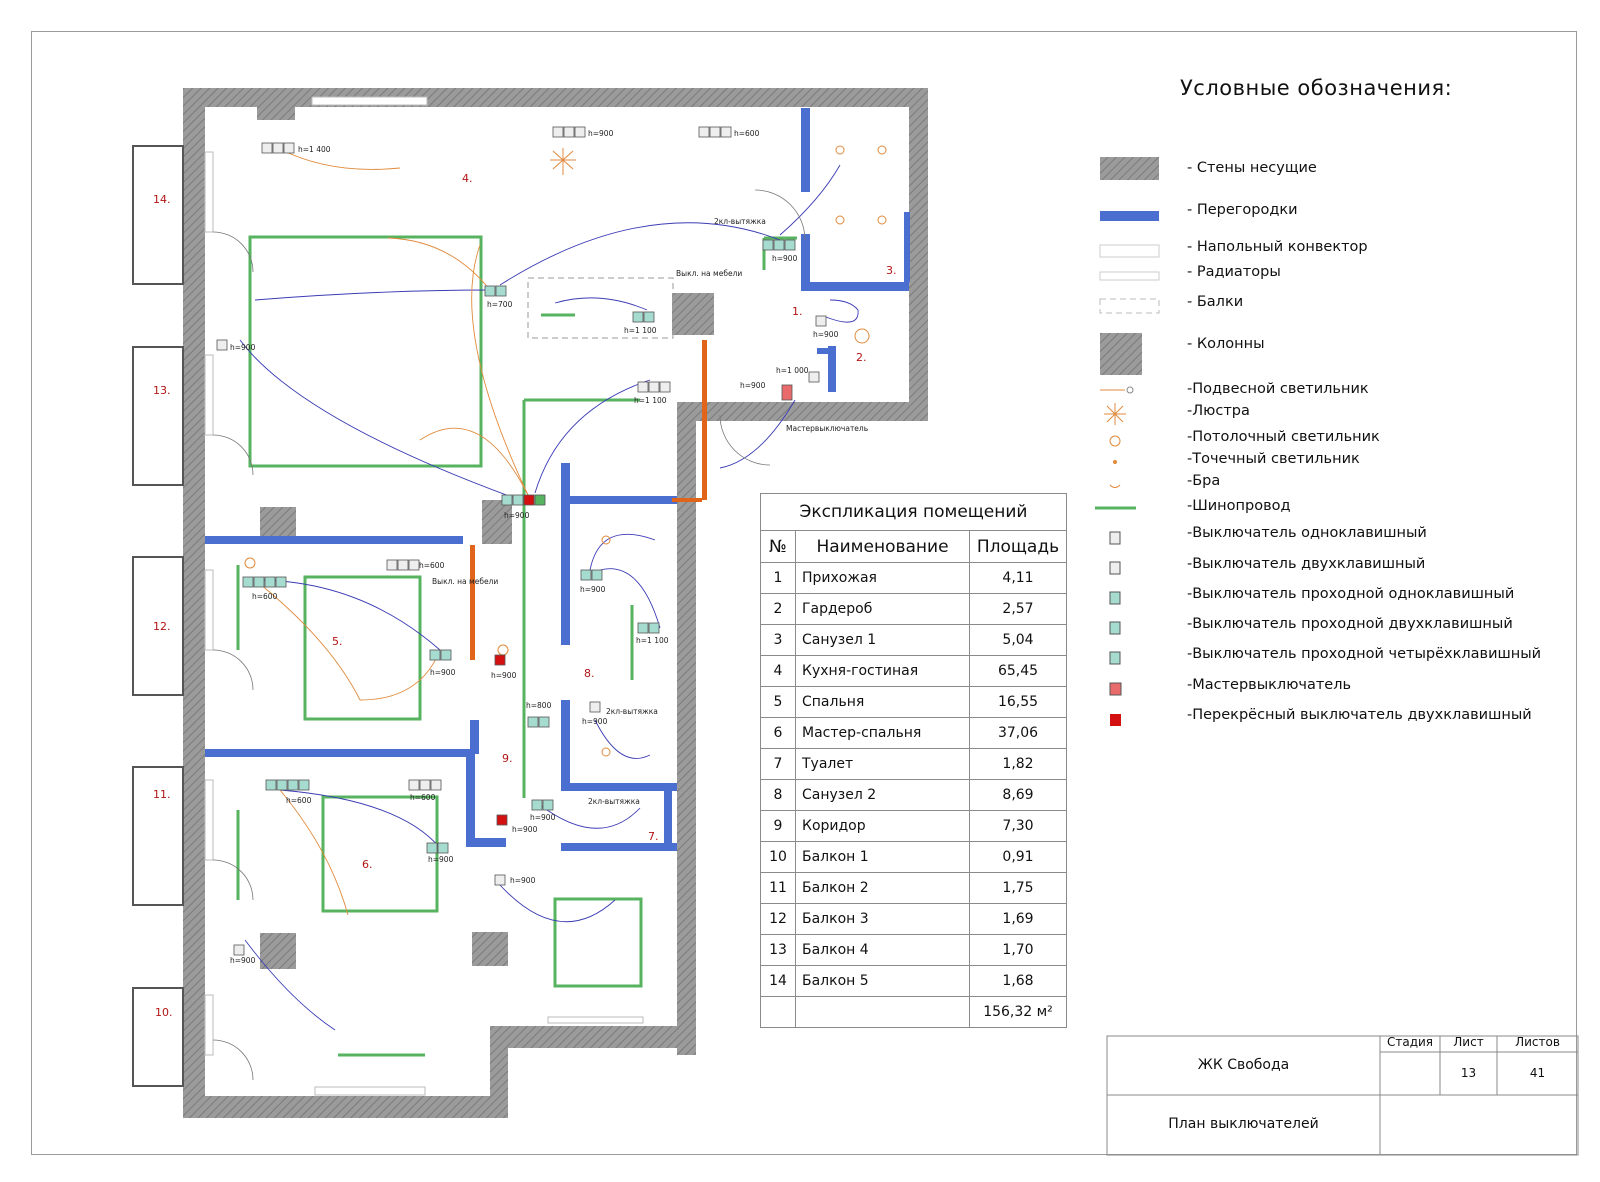 The width and height of the screenshot is (1600, 1182). What do you see at coordinates (1283, 437) in the screenshot?
I see `legend-item: -Потолочный светильник` at bounding box center [1283, 437].